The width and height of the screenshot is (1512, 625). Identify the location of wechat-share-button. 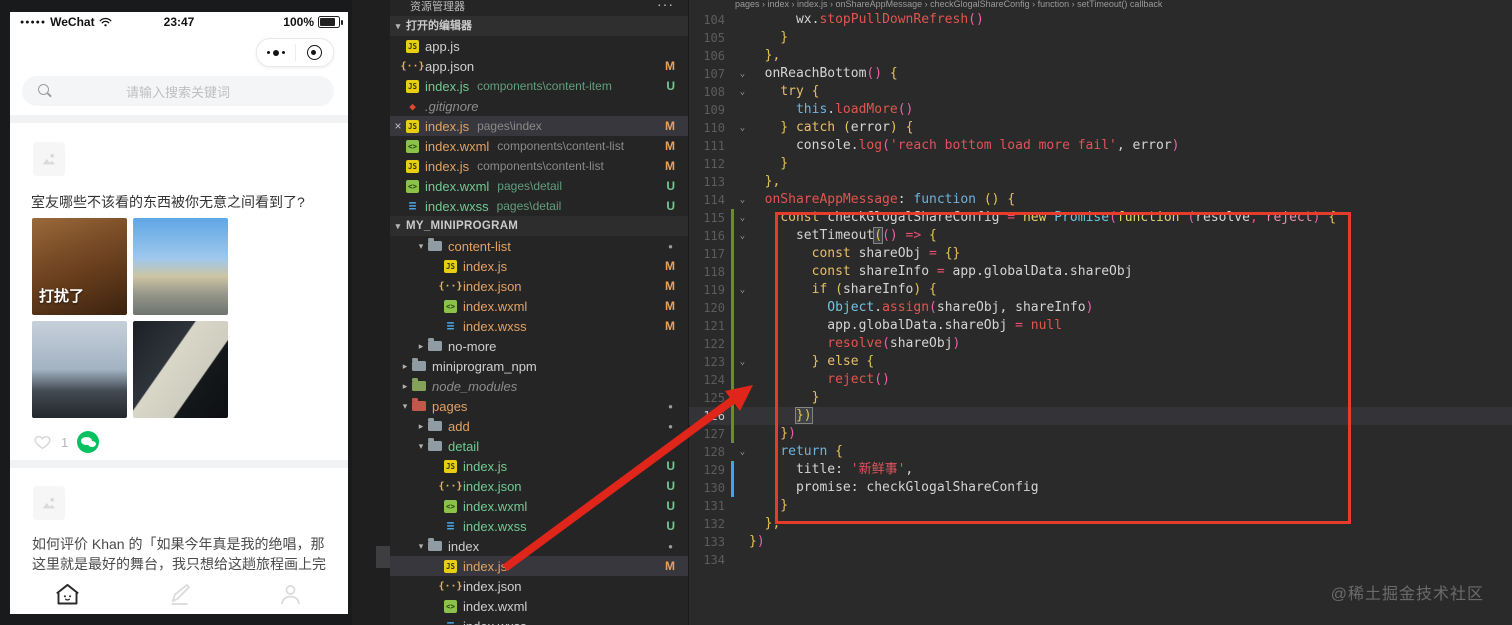
(88, 442).